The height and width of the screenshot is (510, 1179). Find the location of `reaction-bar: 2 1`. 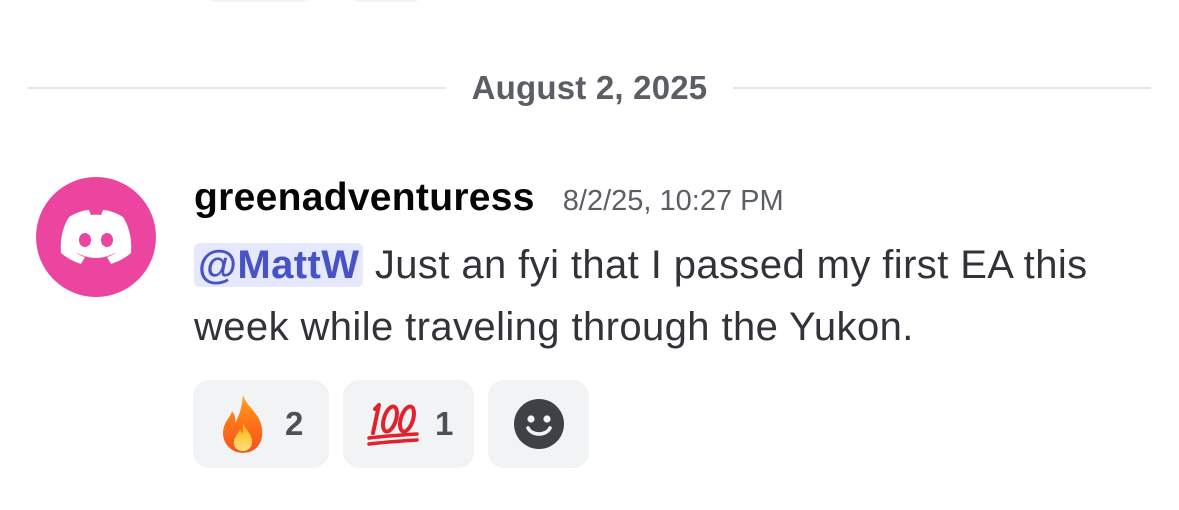

reaction-bar: 2 1 is located at coordinates (391, 424).